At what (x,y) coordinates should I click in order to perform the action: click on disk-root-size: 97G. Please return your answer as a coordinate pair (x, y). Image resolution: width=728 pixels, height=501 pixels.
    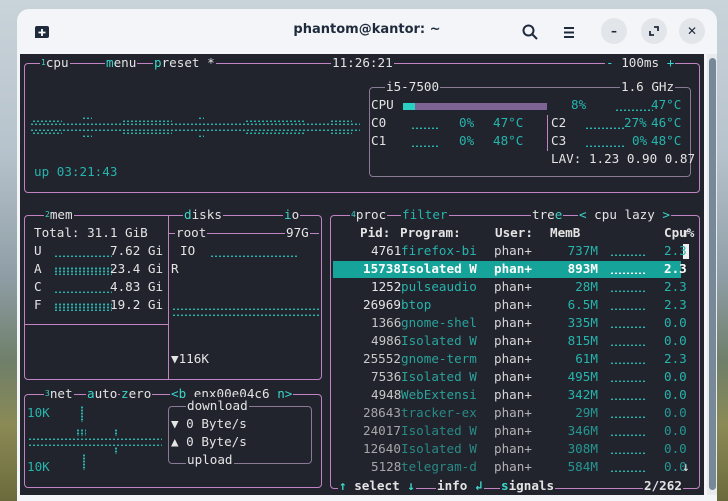
    Looking at the image, I should click on (297, 233).